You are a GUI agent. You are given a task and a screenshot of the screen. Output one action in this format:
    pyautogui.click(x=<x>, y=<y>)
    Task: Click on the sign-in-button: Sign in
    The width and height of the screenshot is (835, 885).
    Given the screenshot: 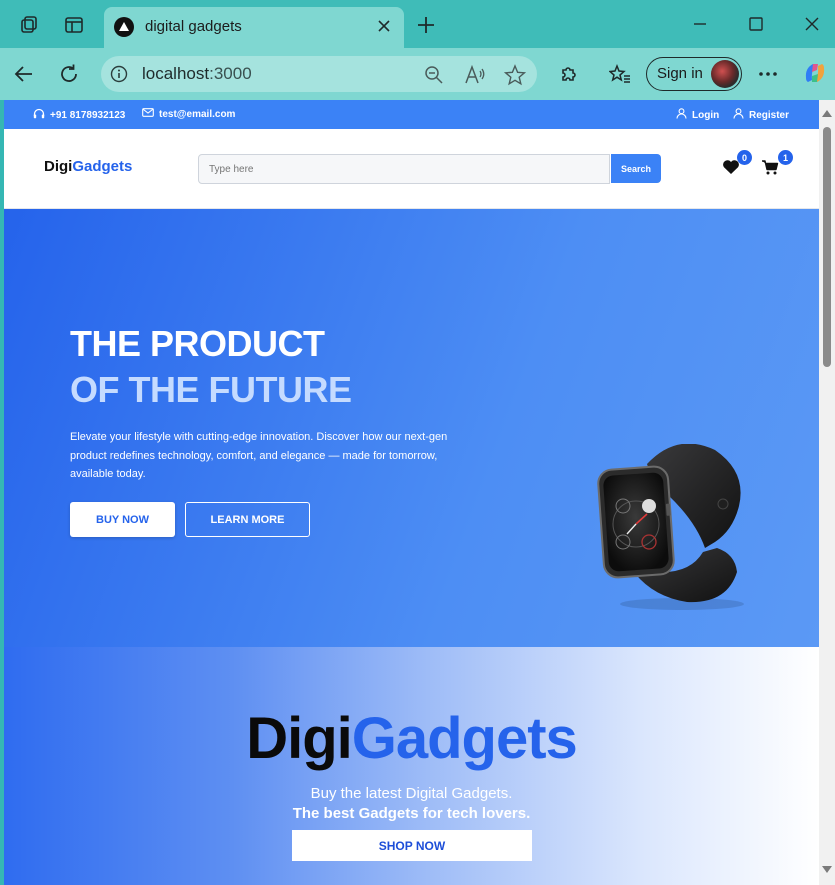 What is the action you would take?
    pyautogui.click(x=694, y=74)
    